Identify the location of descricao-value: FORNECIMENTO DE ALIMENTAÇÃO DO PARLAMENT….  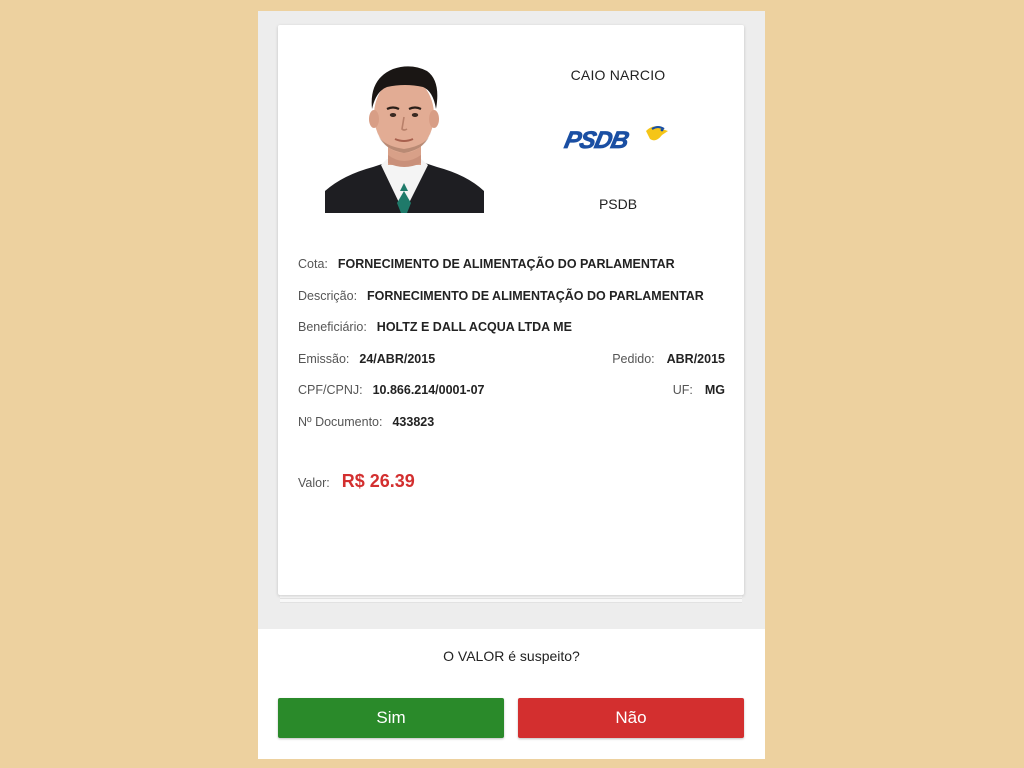
(535, 296).